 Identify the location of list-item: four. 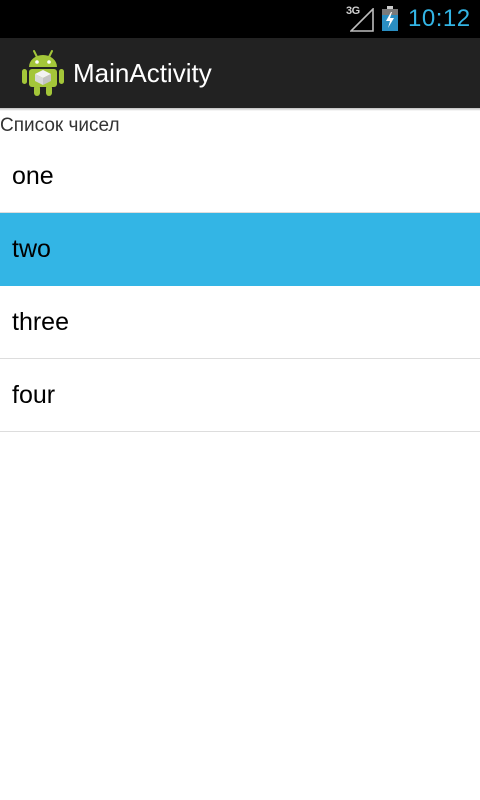
(240, 395).